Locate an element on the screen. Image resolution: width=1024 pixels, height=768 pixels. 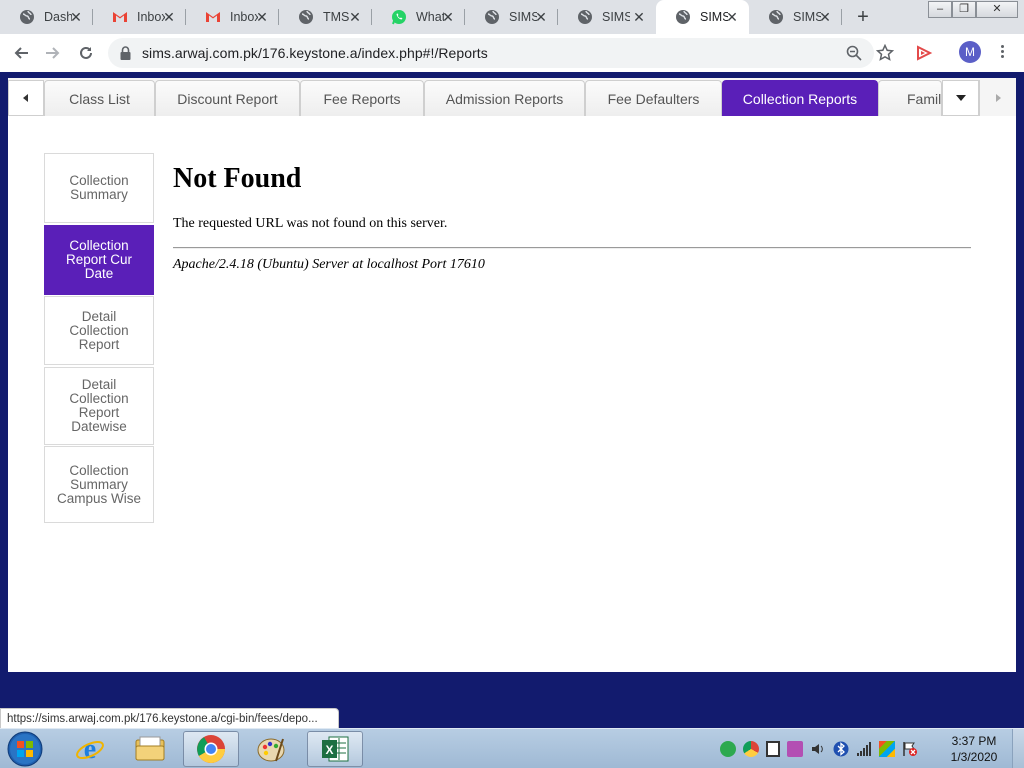
browser-tab: TMS ✕ is located at coordinates (325, 17).